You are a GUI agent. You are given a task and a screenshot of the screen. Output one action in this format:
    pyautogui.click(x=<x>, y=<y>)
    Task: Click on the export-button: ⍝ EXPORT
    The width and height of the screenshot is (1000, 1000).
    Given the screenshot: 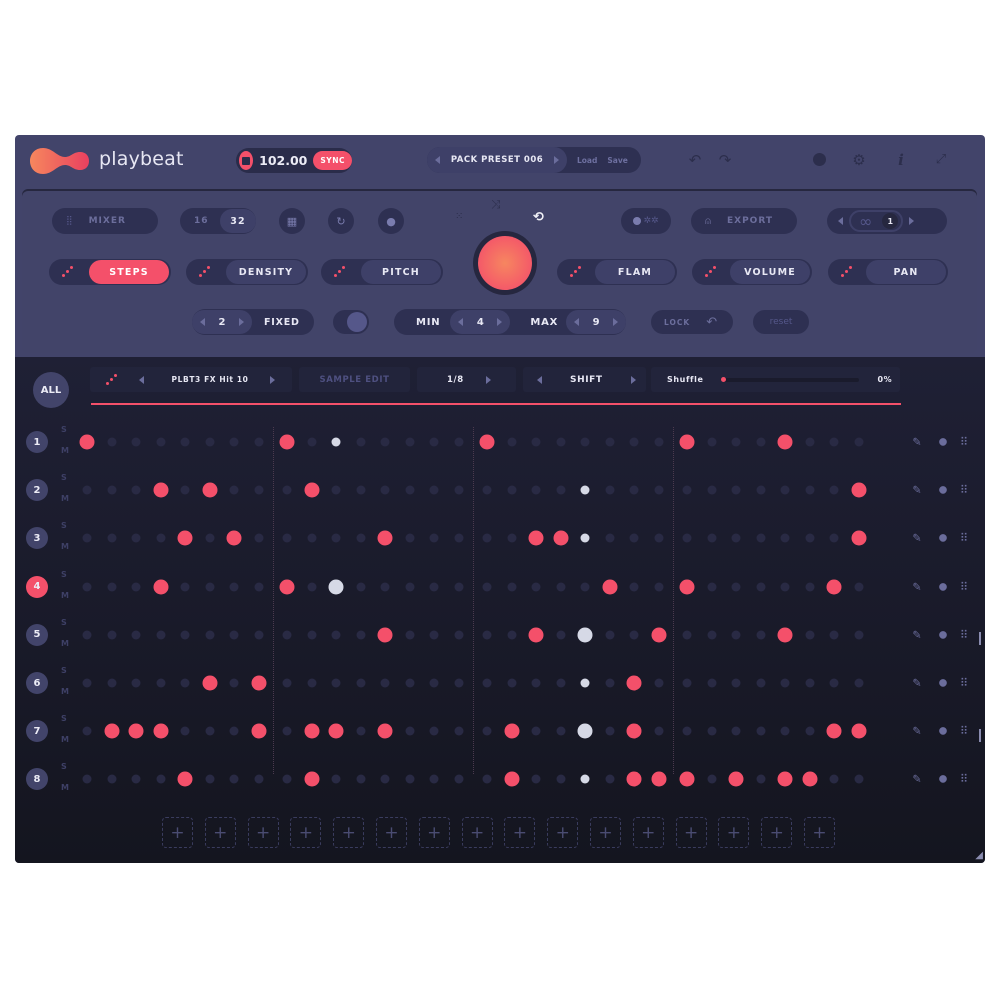 What is the action you would take?
    pyautogui.click(x=744, y=221)
    